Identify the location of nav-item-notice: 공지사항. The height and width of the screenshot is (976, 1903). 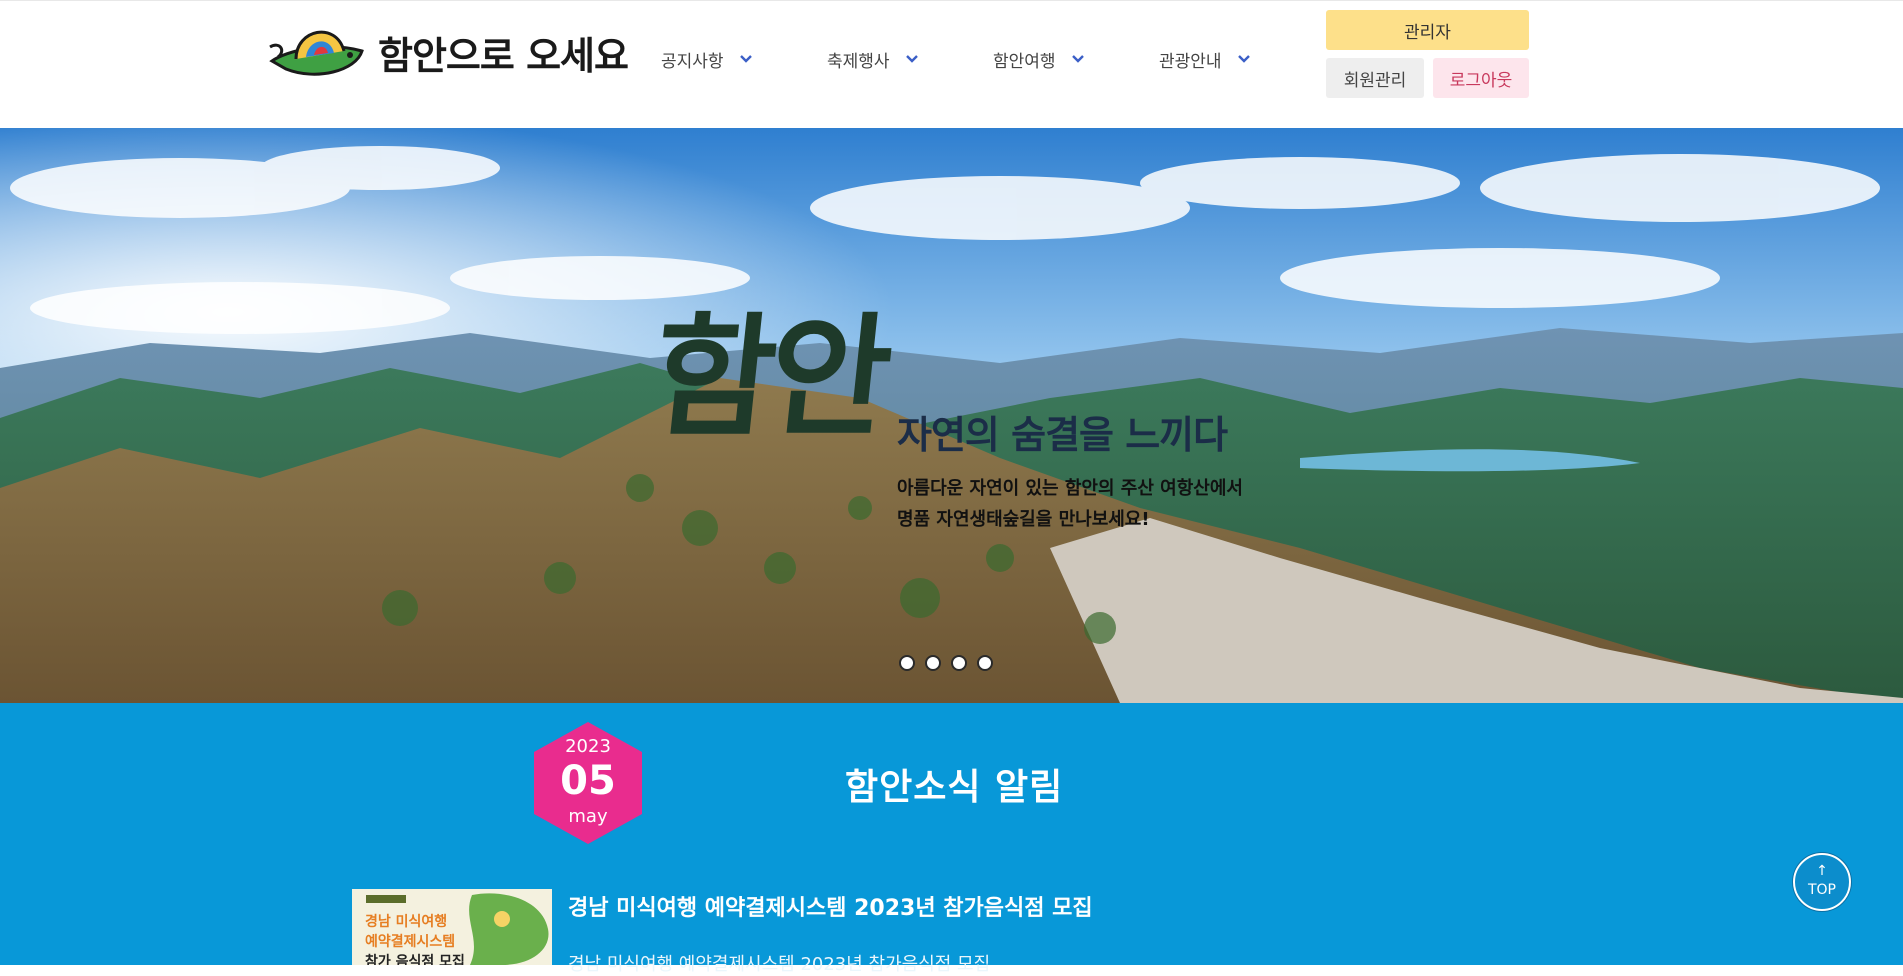
(707, 59).